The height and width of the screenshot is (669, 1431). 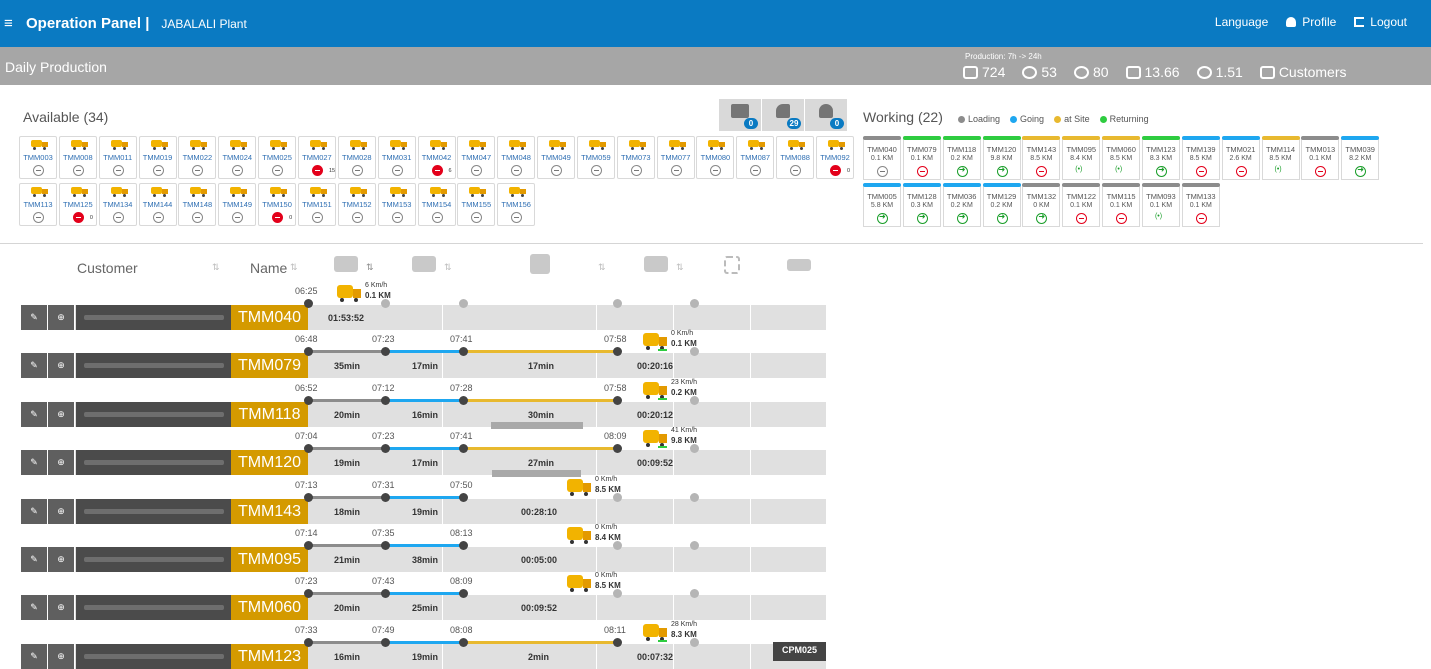 What do you see at coordinates (269, 656) in the screenshot?
I see `truck-name-cell: TMM123` at bounding box center [269, 656].